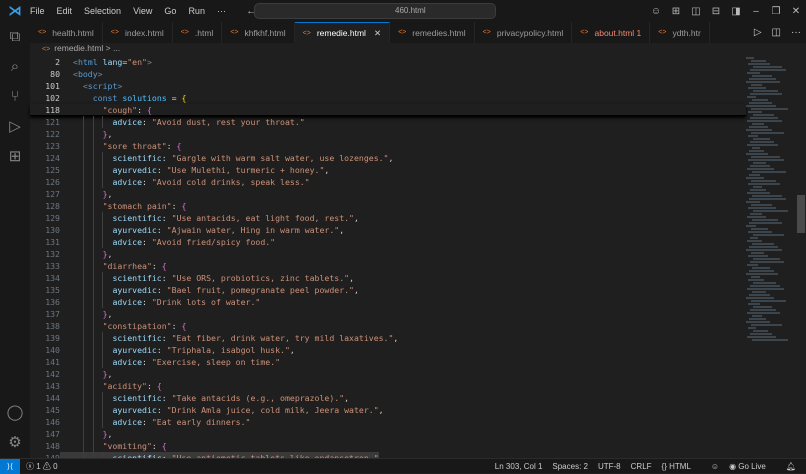 This screenshot has height=474, width=806. Describe the element at coordinates (756, 11) in the screenshot. I see `minimize-button: –` at that location.